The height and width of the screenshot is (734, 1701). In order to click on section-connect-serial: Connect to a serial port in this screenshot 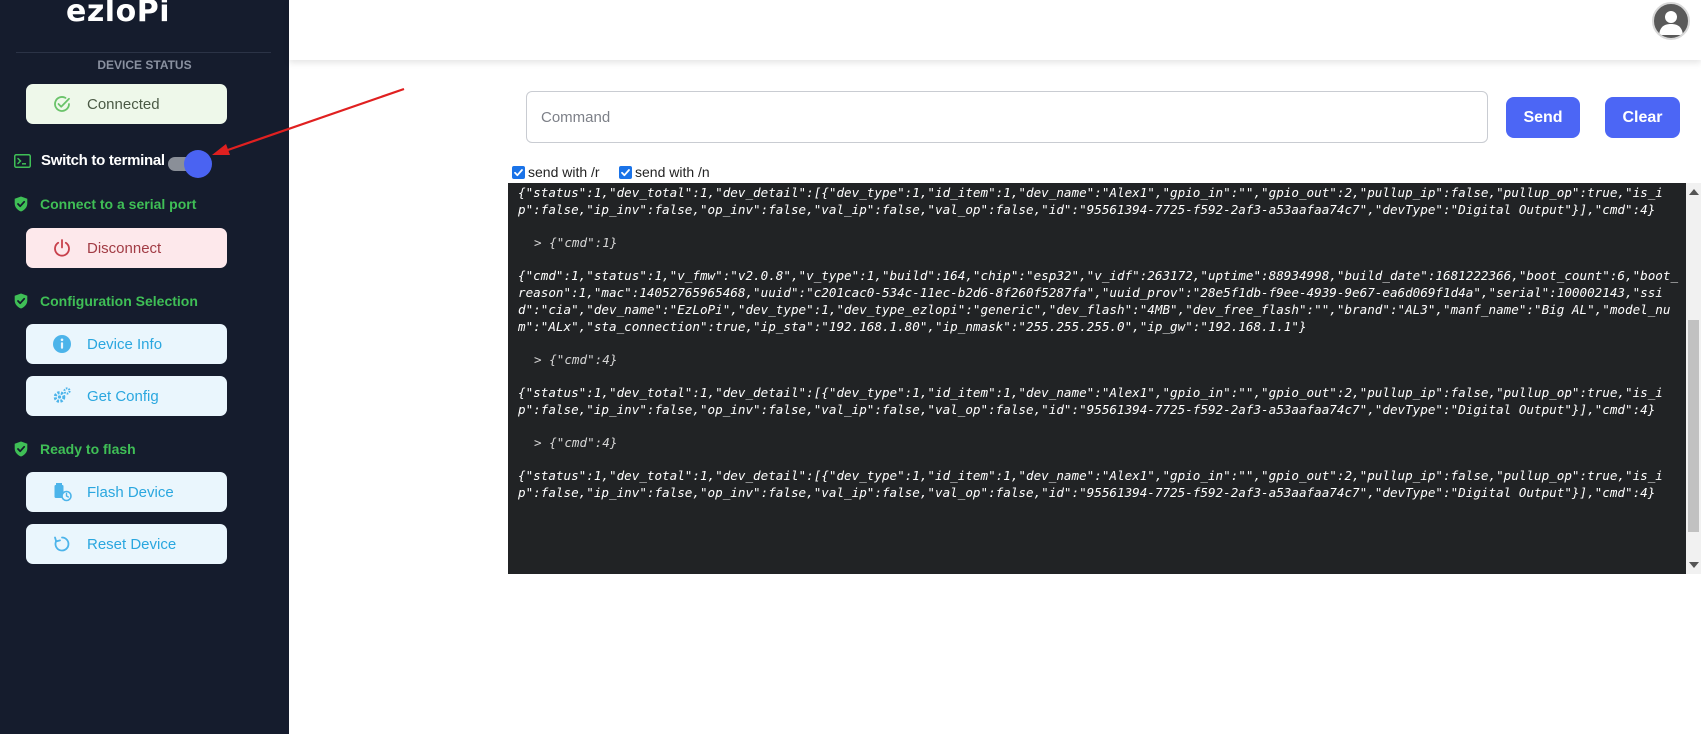, I will do `click(105, 204)`.